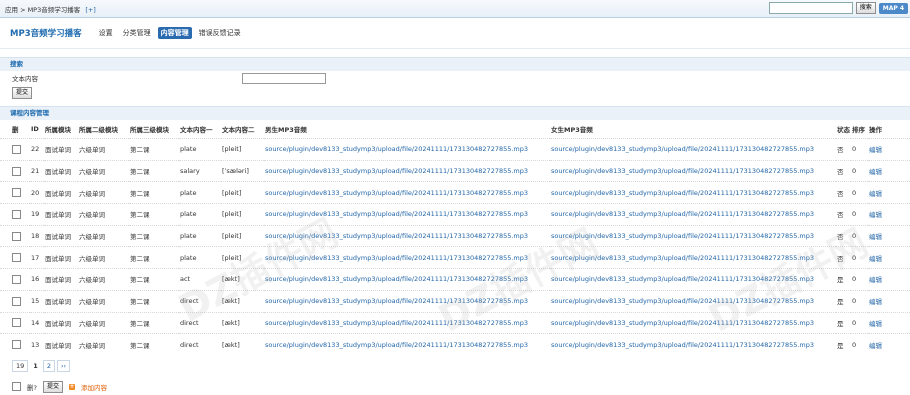 The image size is (910, 395). Describe the element at coordinates (840, 172) in the screenshot. I see `row-status: 否` at that location.